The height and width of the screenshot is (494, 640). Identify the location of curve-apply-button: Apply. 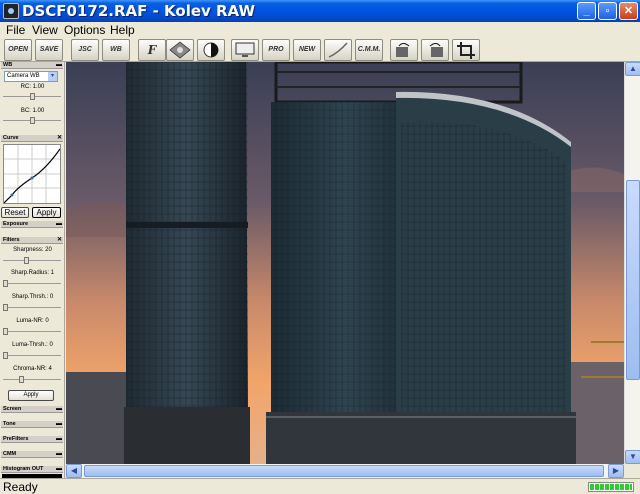
(46, 212).